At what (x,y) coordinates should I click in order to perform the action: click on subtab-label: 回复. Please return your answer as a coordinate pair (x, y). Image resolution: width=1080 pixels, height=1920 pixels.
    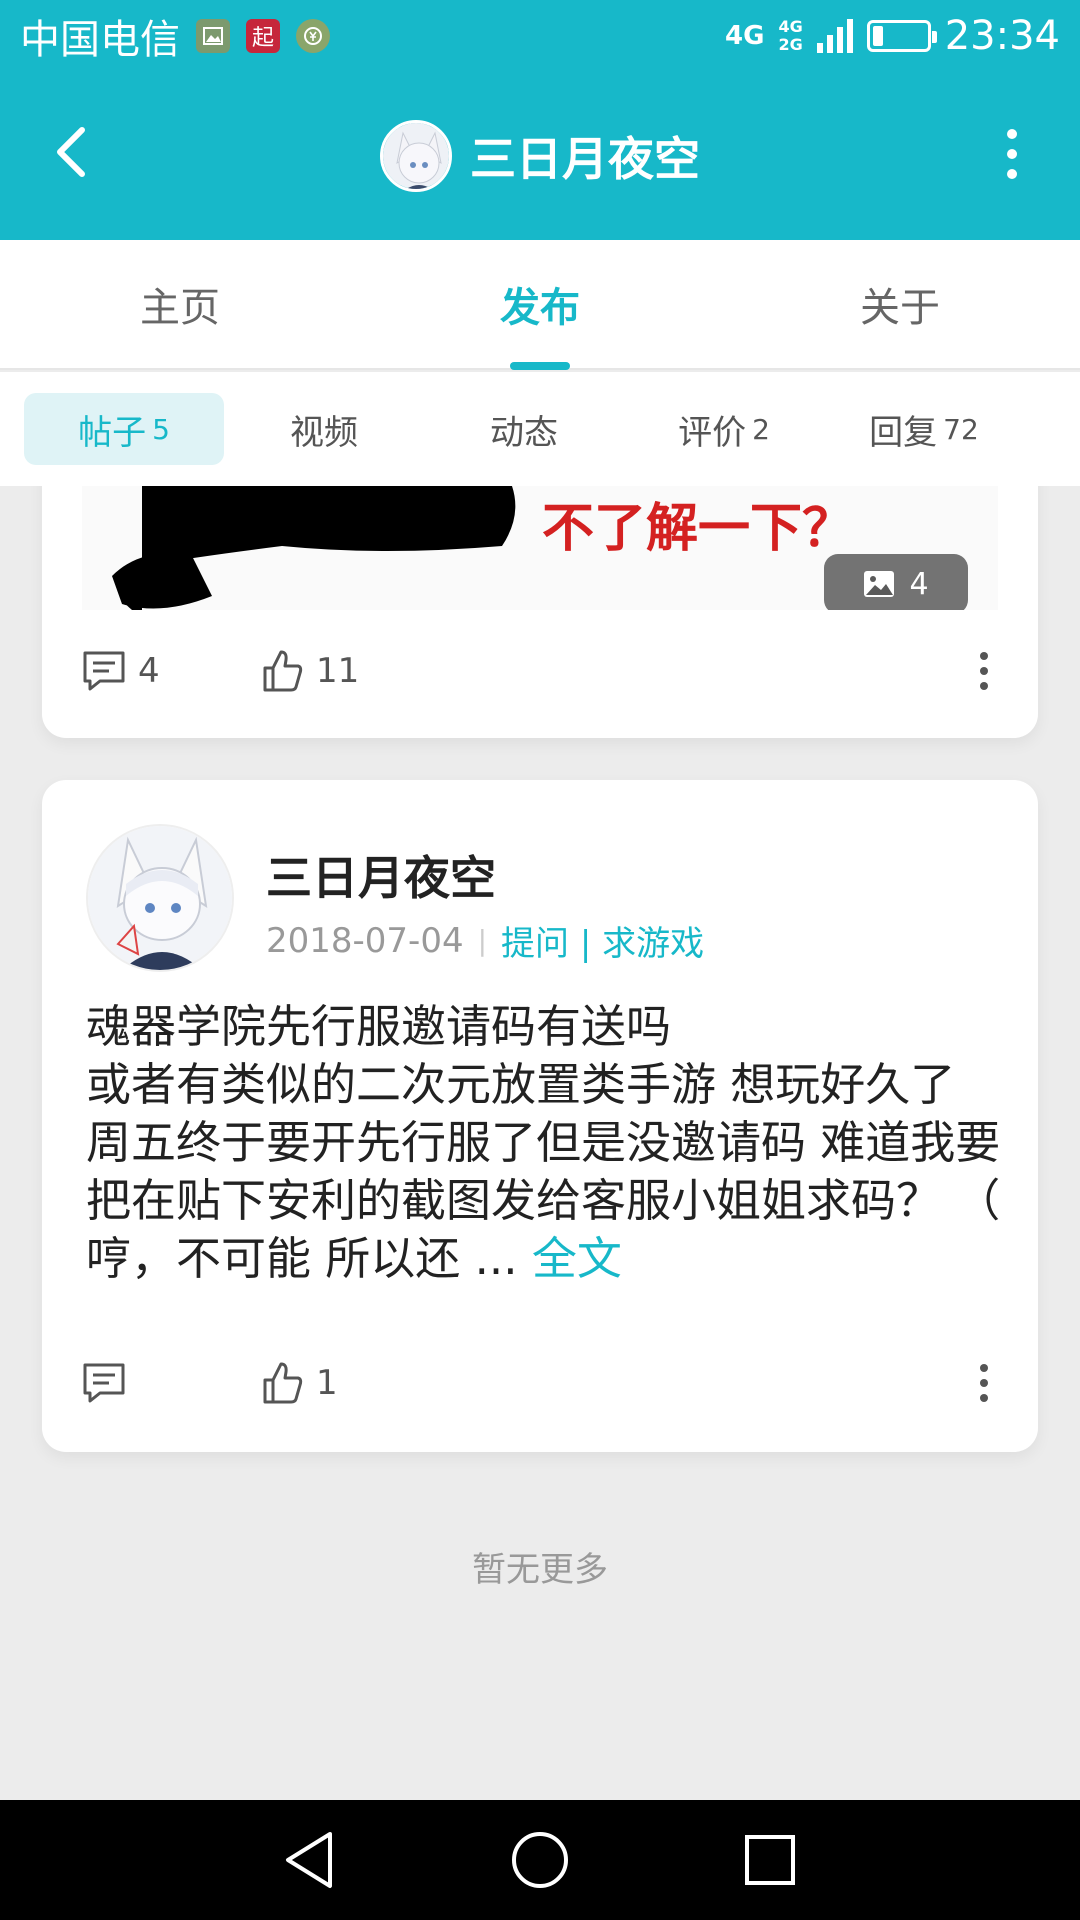
    Looking at the image, I should click on (903, 432).